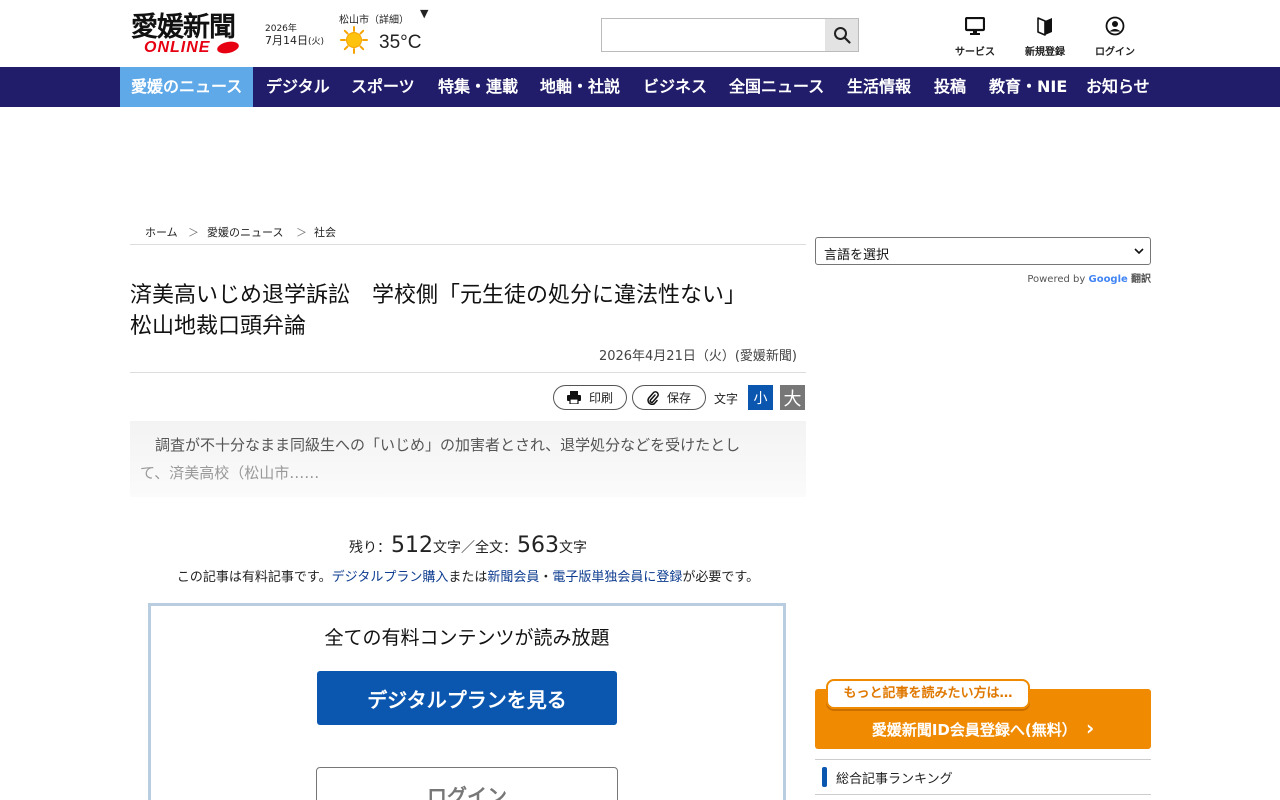 Image resolution: width=1280 pixels, height=800 pixels. What do you see at coordinates (617, 577) in the screenshot?
I see `digital-member-register-link: 電子版単独会員に登録` at bounding box center [617, 577].